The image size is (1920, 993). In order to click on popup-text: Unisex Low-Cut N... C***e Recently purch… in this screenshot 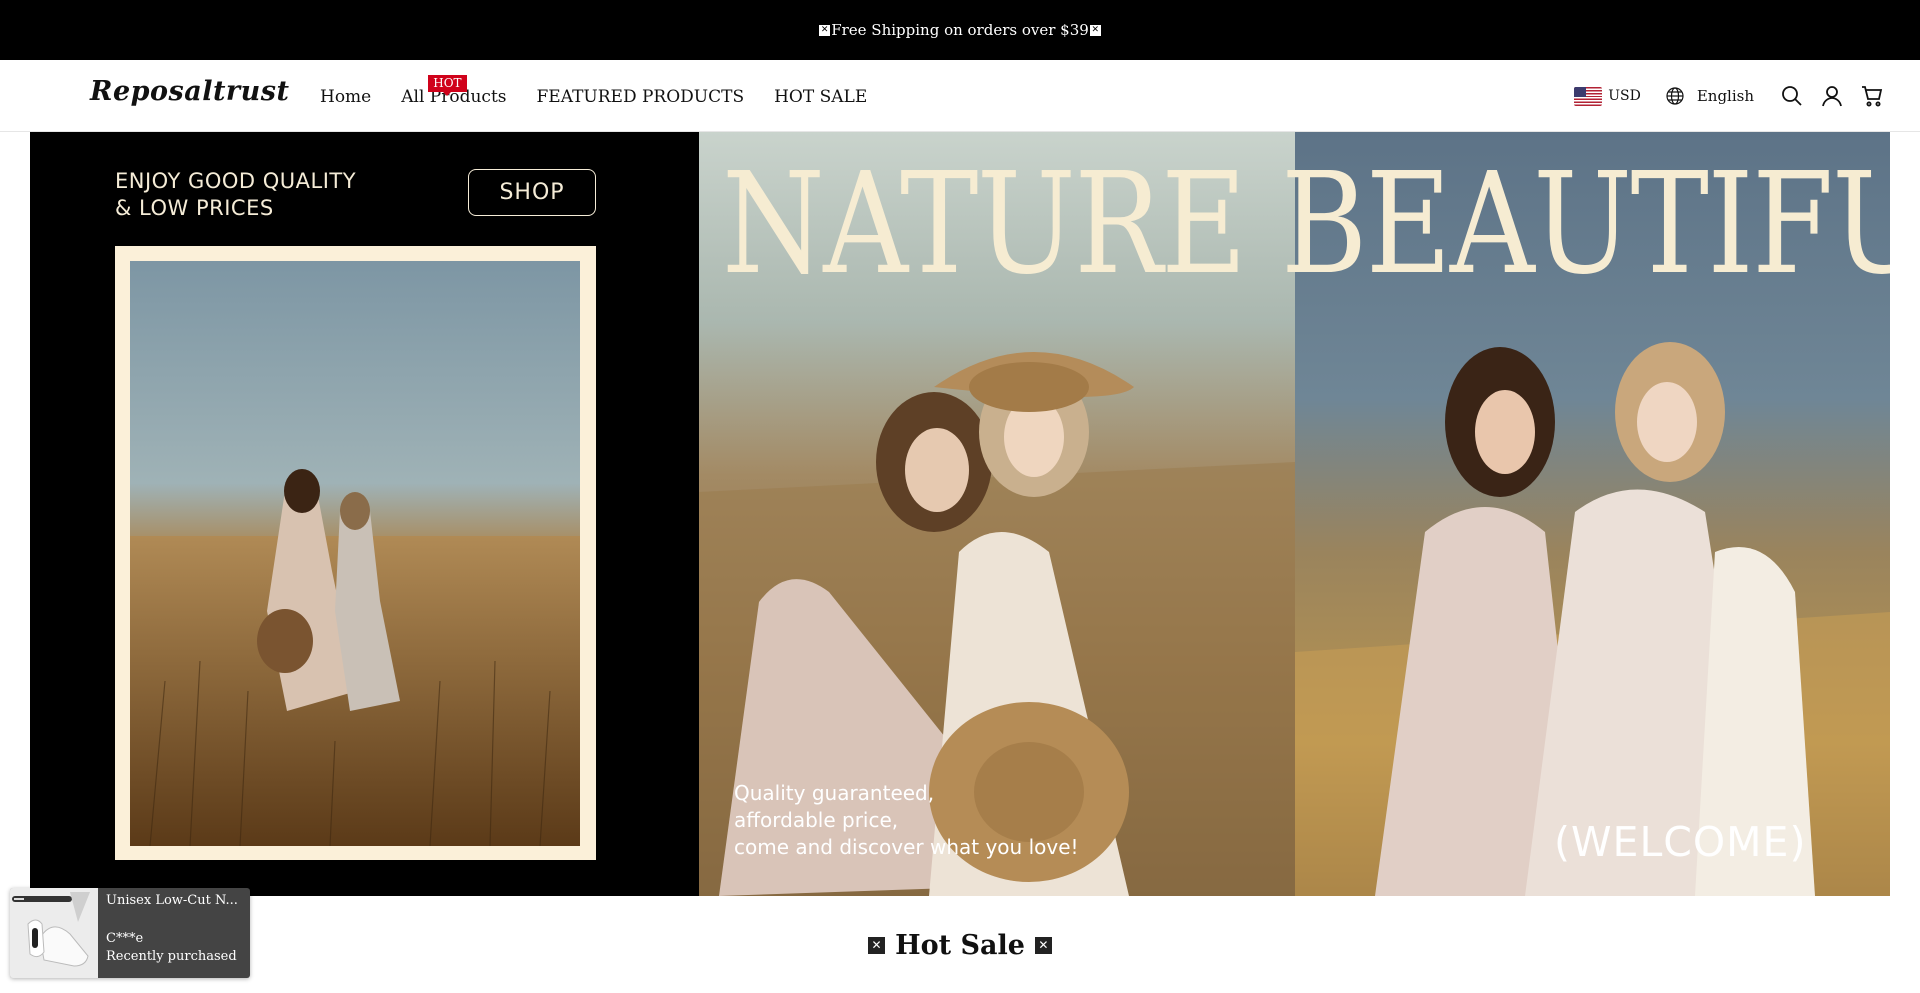, I will do `click(174, 933)`.